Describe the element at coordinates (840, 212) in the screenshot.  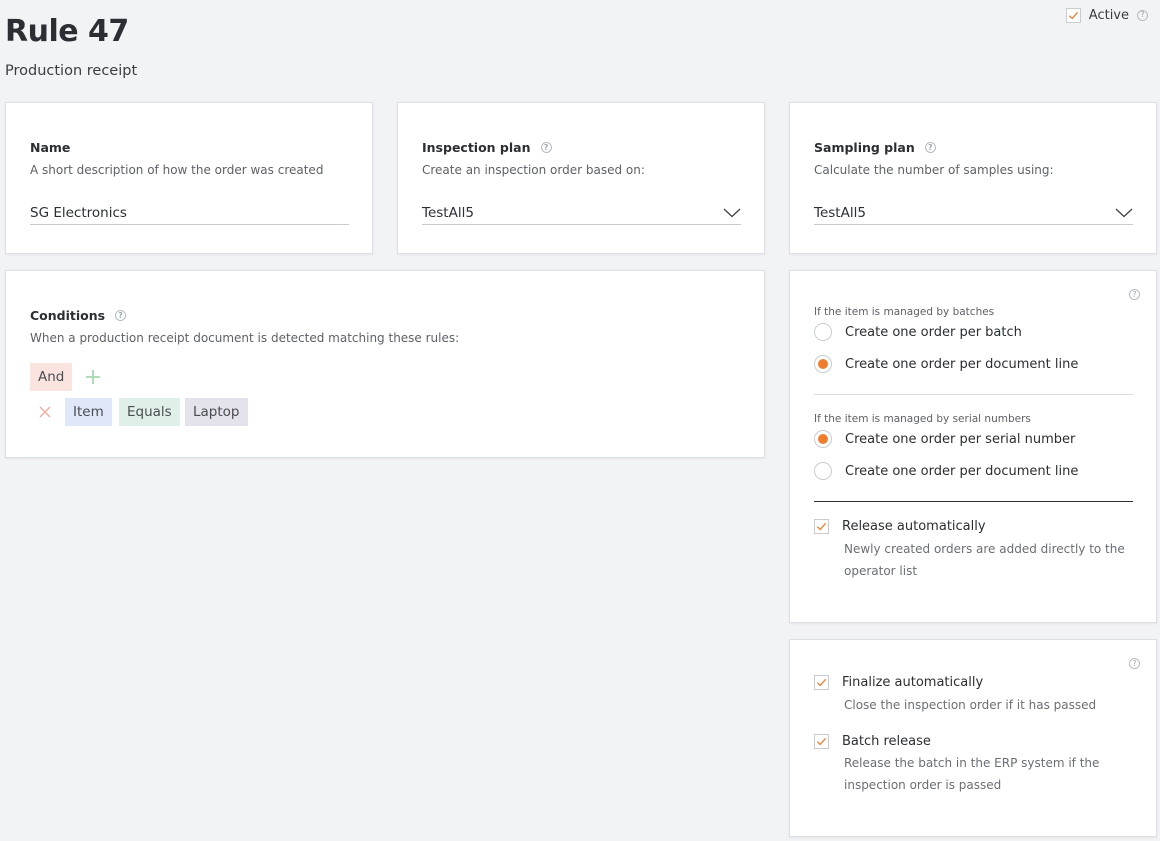
I see `sampling-plan-value: TestAll5` at that location.